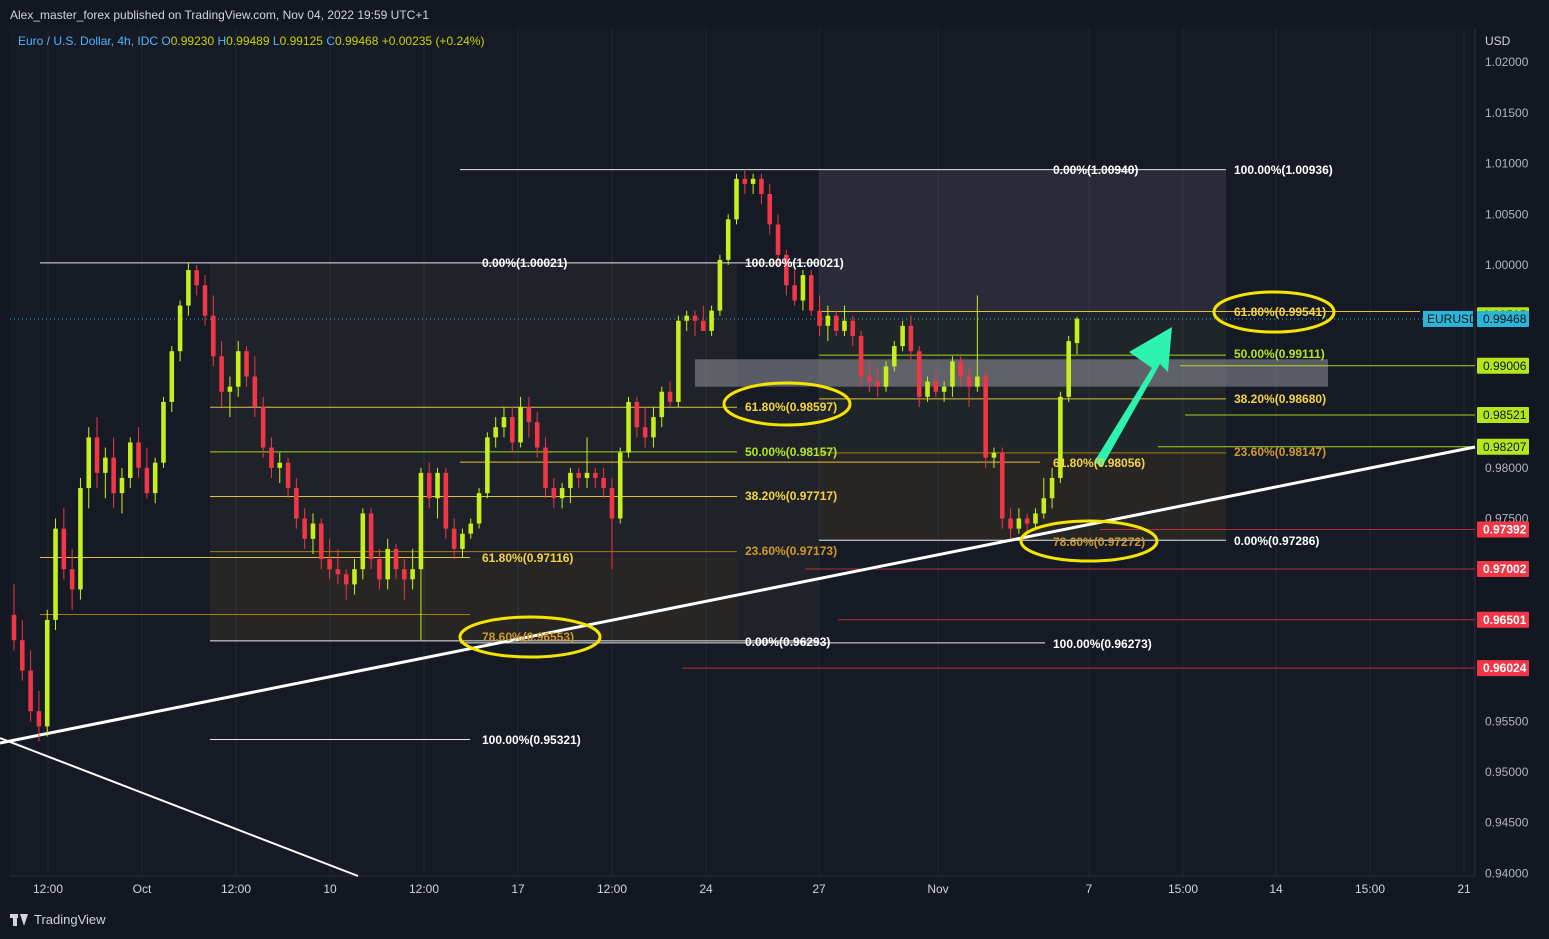 This screenshot has height=939, width=1549. Describe the element at coordinates (791, 551) in the screenshot. I see `fib-level-label: 23.60%(0.97173)` at that location.